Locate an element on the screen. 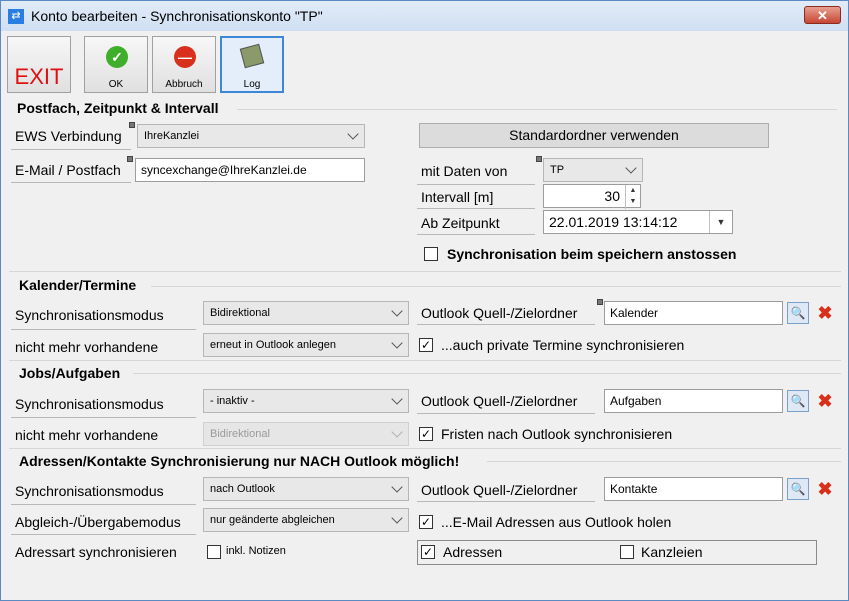  mitdaten-combobox: TP is located at coordinates (593, 170).